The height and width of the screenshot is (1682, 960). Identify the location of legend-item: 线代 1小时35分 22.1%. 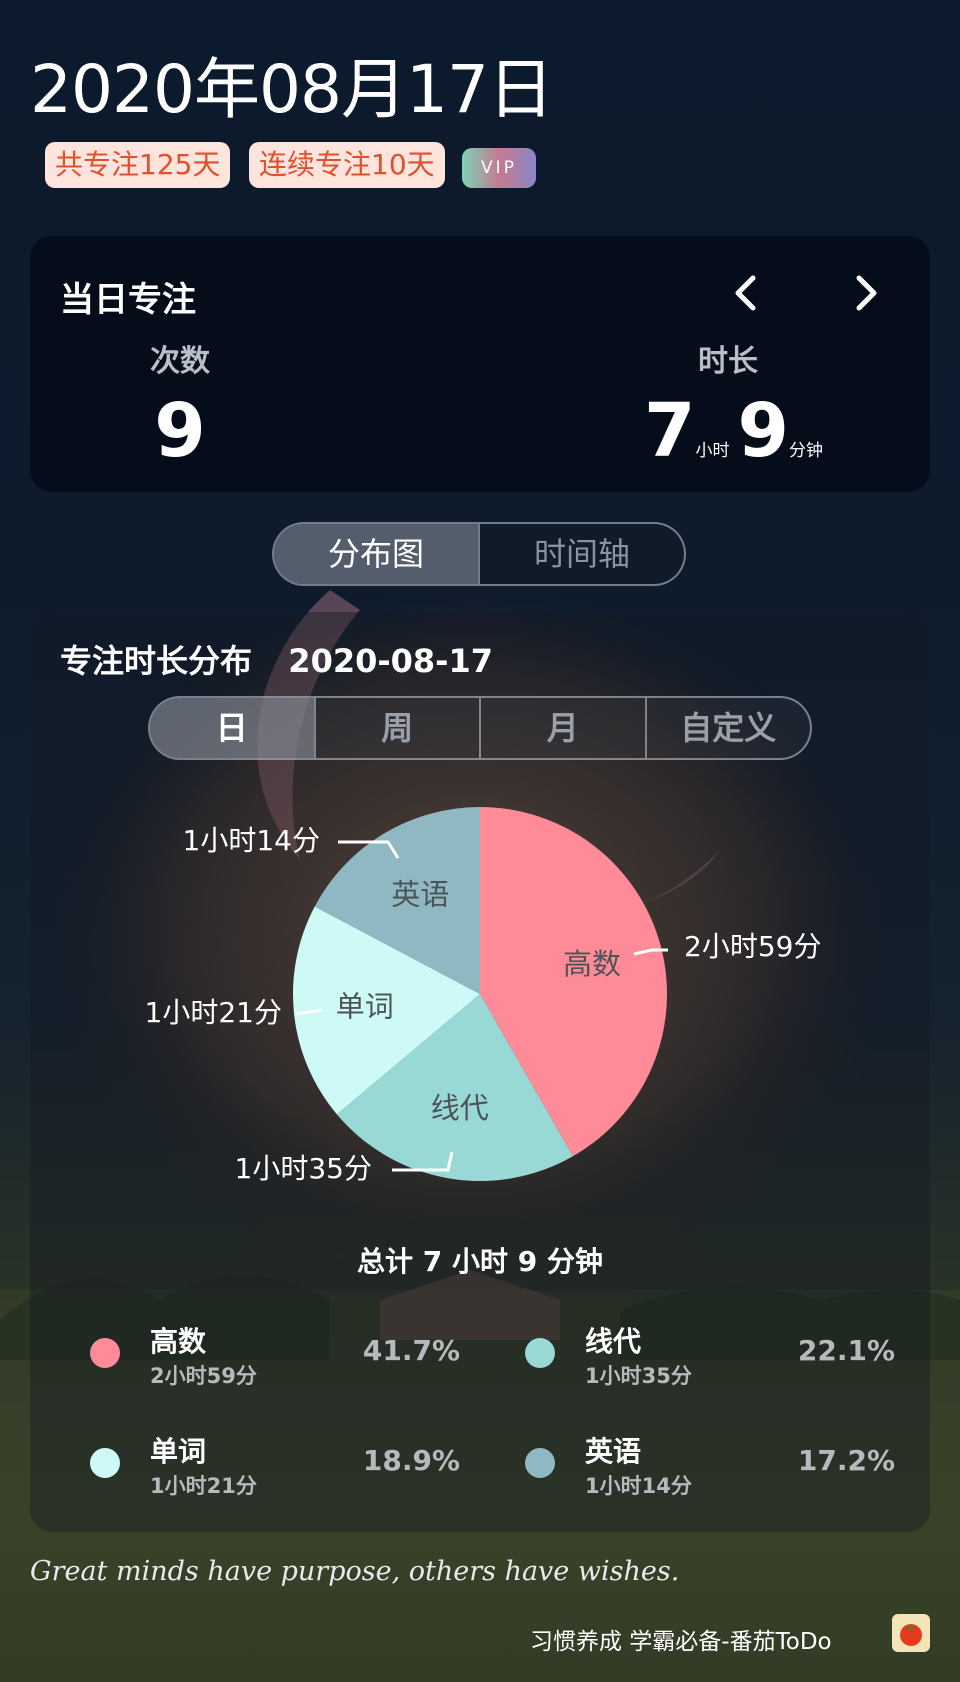
(715, 1360).